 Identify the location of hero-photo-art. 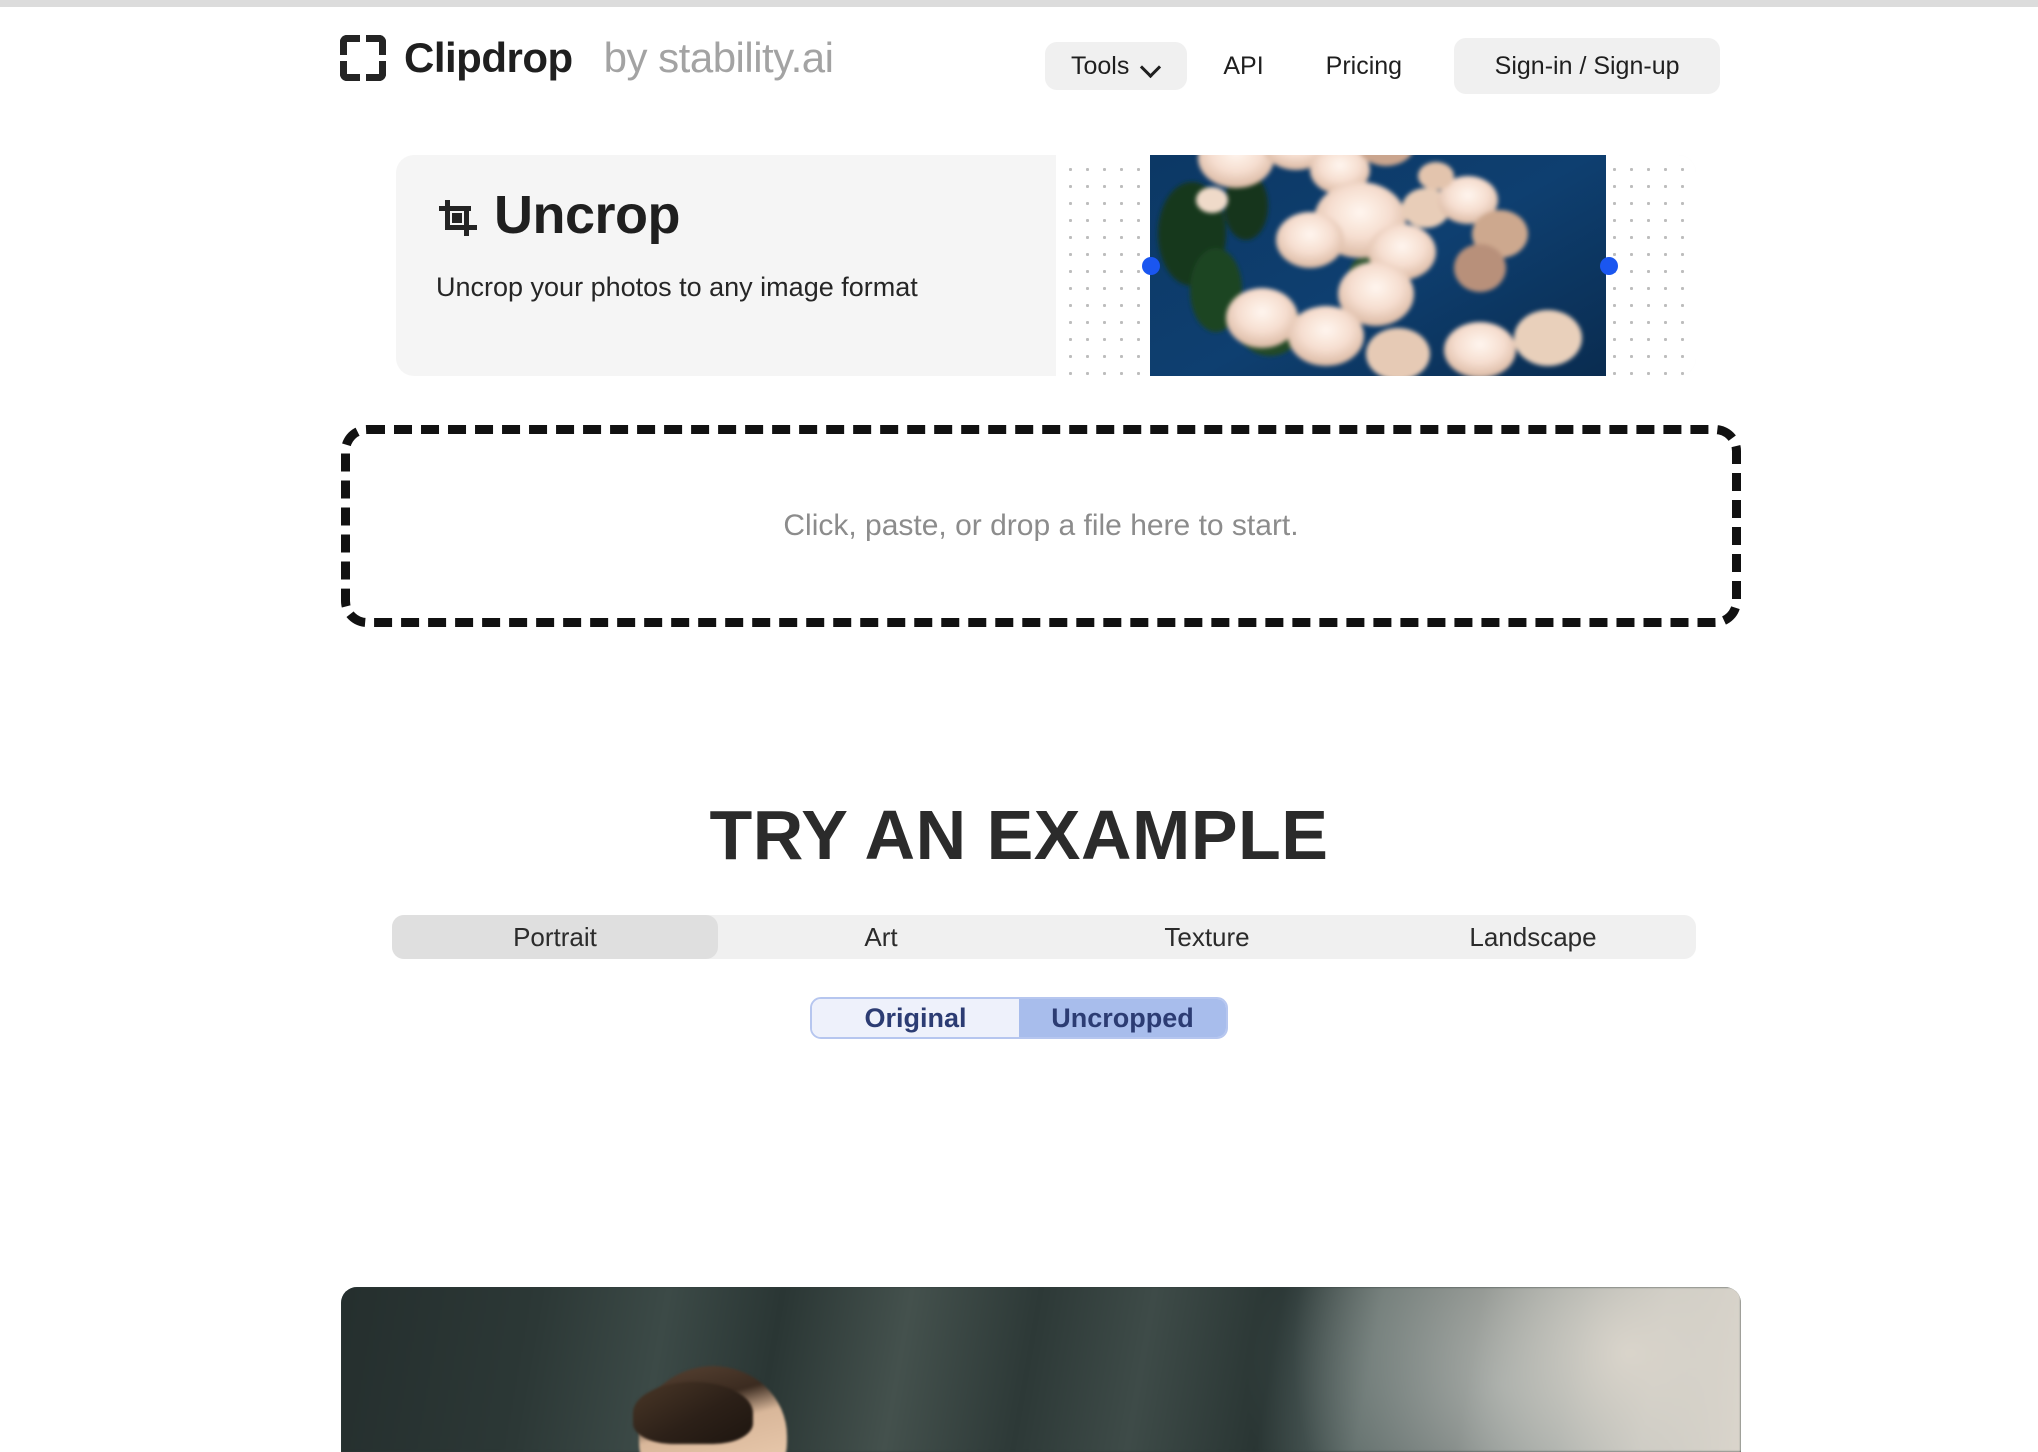
(1378, 265).